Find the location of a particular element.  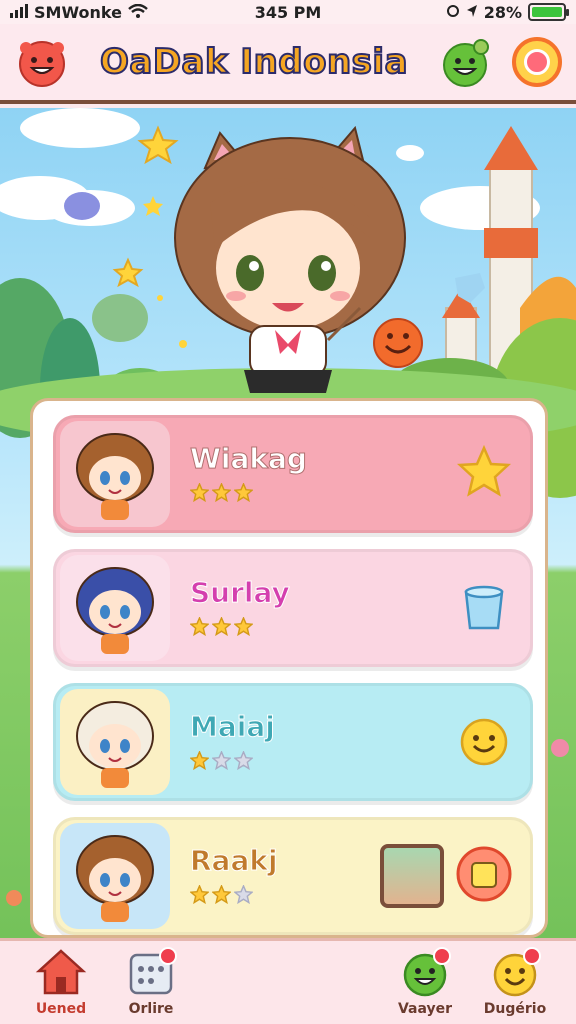

character-card: Maiaj is located at coordinates (293, 742).